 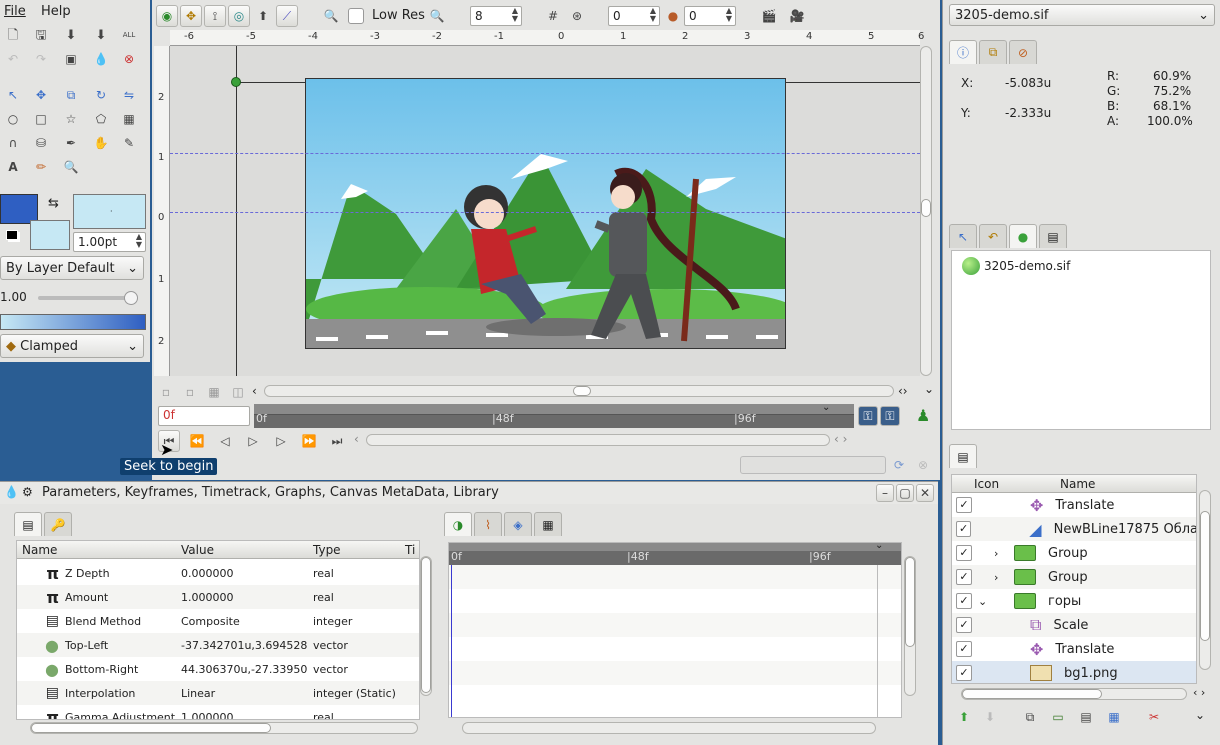 I want to click on duplicate-layer-icon: ▤, so click(x=1086, y=717).